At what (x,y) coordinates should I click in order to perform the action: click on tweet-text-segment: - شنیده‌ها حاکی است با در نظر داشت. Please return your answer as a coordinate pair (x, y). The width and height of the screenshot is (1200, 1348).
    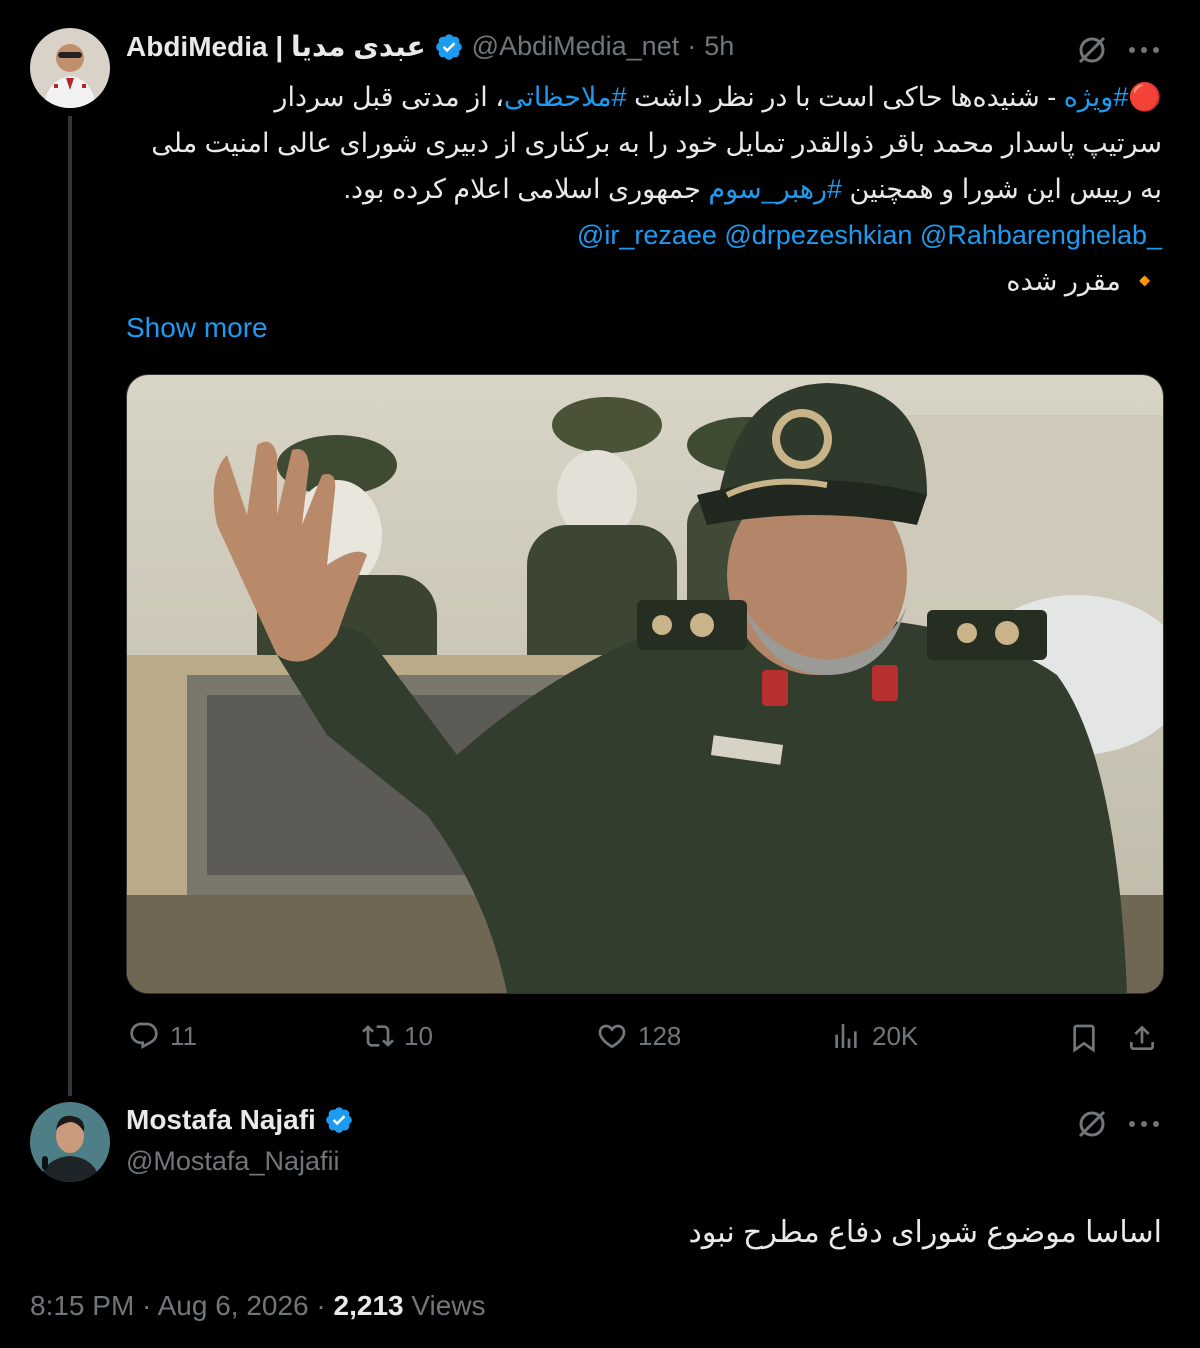
    Looking at the image, I should click on (845, 97).